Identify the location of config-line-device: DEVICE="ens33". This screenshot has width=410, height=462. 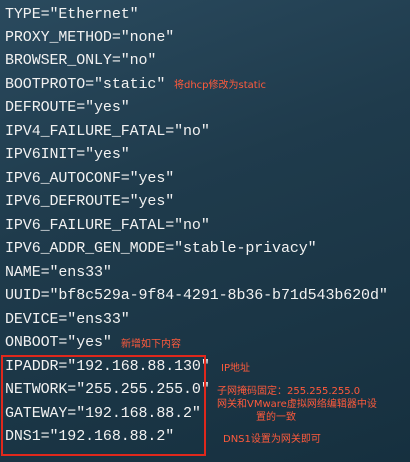
(67, 319).